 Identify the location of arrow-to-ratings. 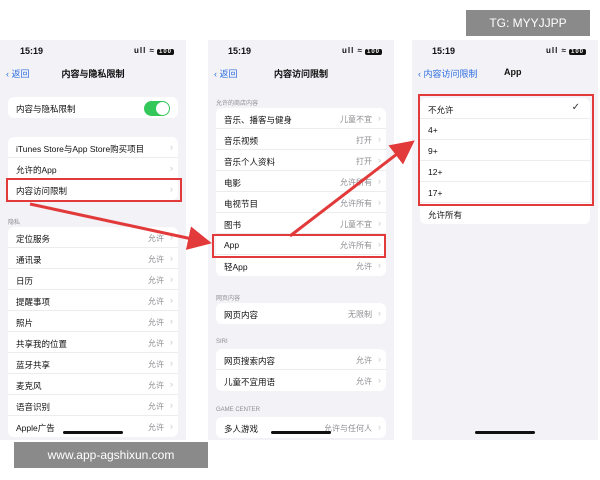
(352, 189).